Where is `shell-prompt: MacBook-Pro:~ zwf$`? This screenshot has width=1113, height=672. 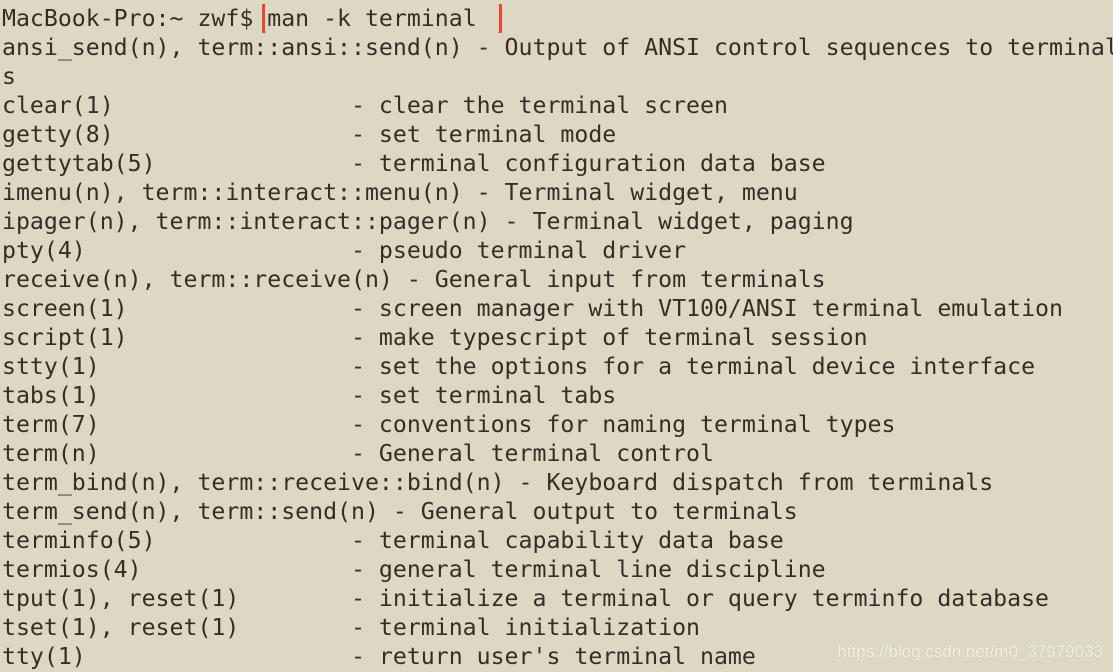
shell-prompt: MacBook-Pro:~ zwf$ is located at coordinates (135, 18).